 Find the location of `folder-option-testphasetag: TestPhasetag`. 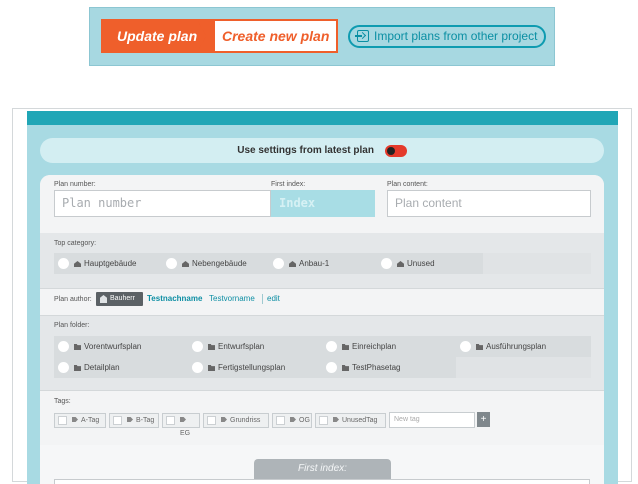

folder-option-testphasetag: TestPhasetag is located at coordinates (389, 367).